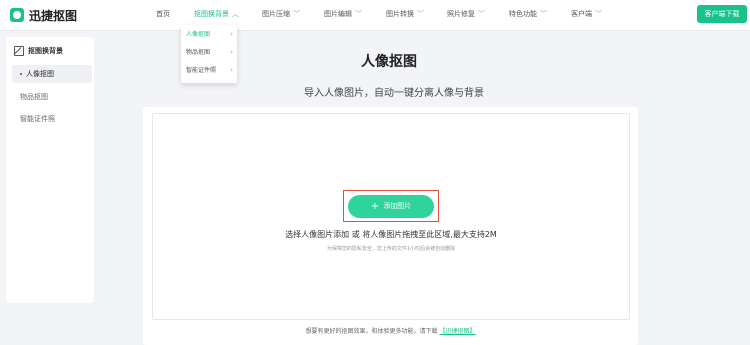 The image size is (750, 345). Describe the element at coordinates (391, 206) in the screenshot. I see `add-image-button: + 添加图片` at that location.